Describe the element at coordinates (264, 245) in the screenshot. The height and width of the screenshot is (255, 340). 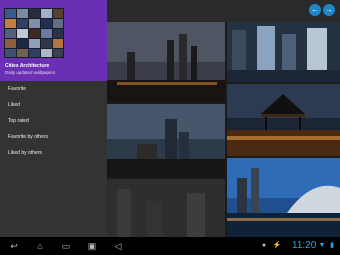
I see `chat-icon: ●` at that location.